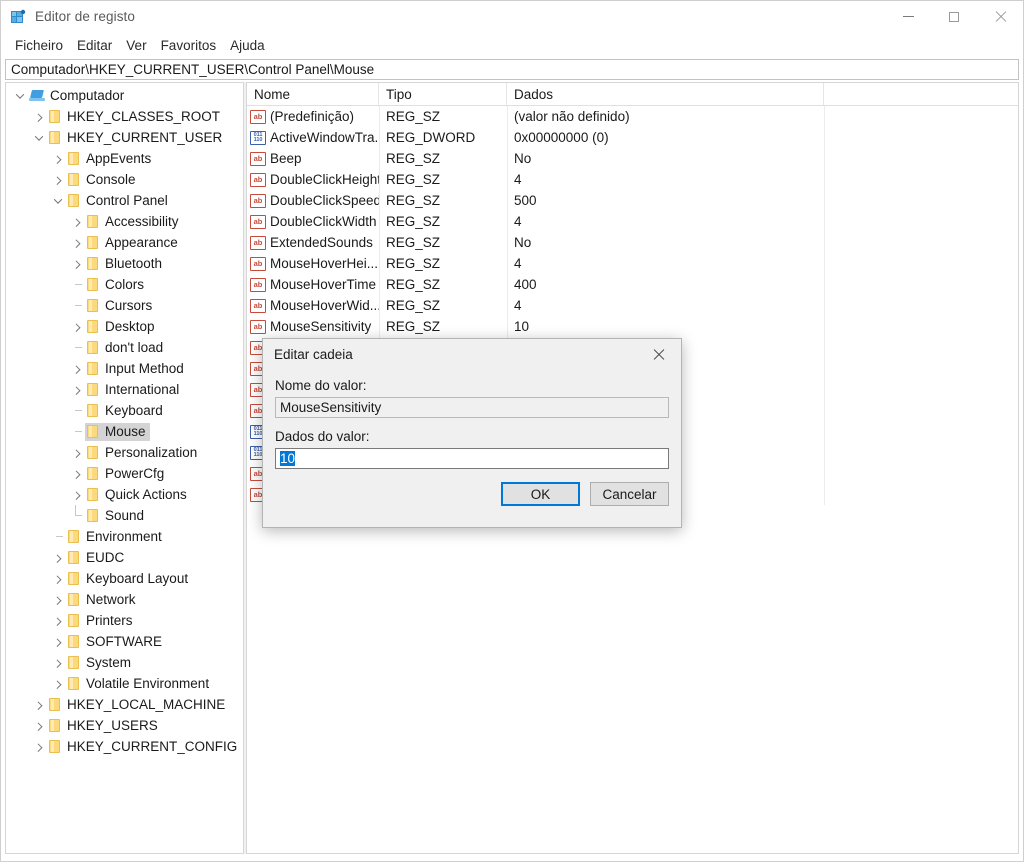  What do you see at coordinates (629, 494) in the screenshot?
I see `cancel-button: Cancelar` at bounding box center [629, 494].